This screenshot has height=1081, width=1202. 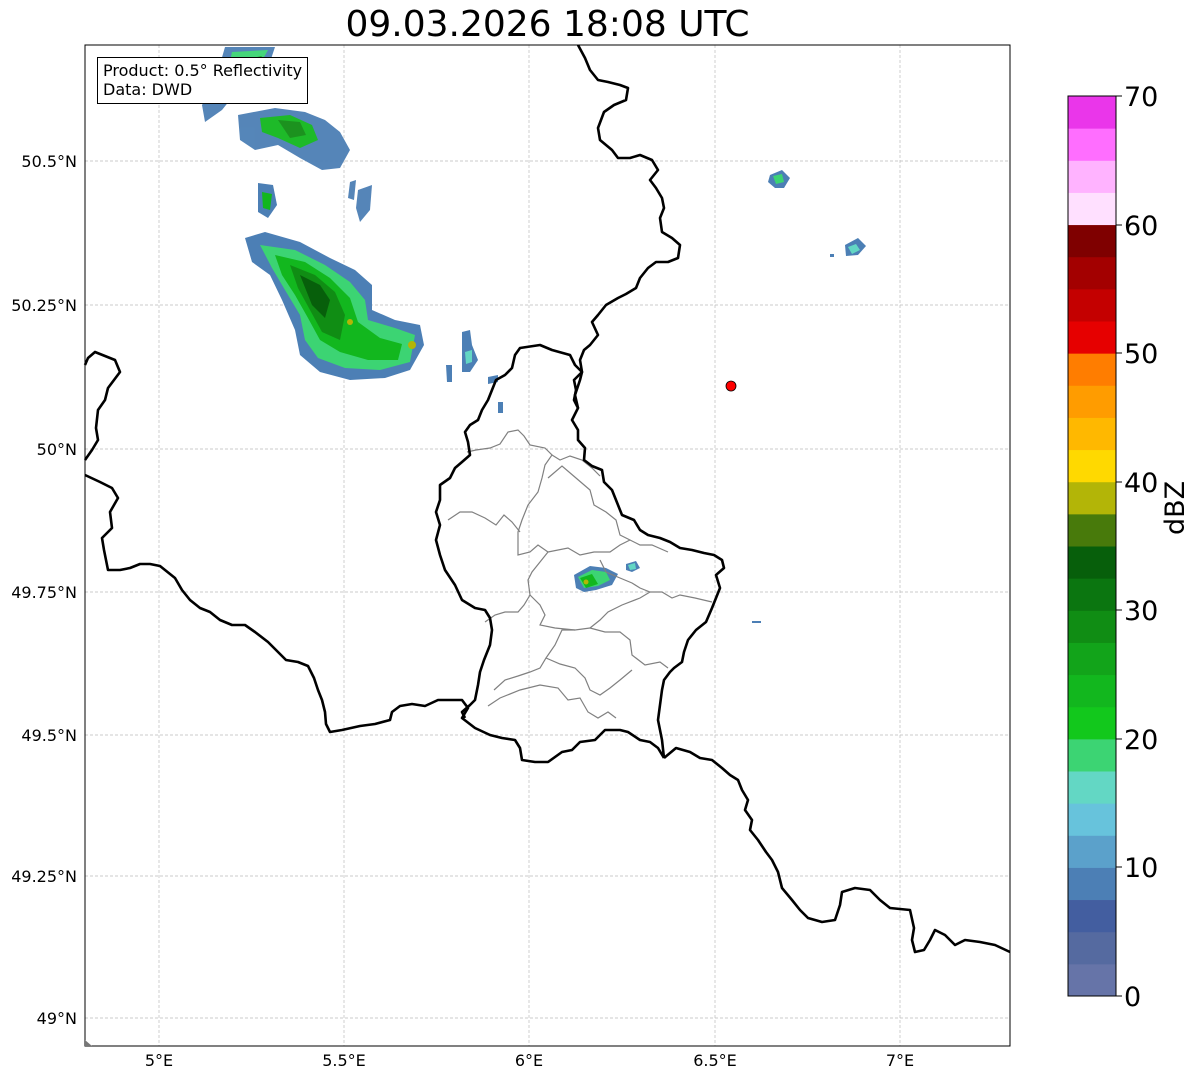 I want to click on colorbar-tick-label: 30, so click(x=1141, y=611).